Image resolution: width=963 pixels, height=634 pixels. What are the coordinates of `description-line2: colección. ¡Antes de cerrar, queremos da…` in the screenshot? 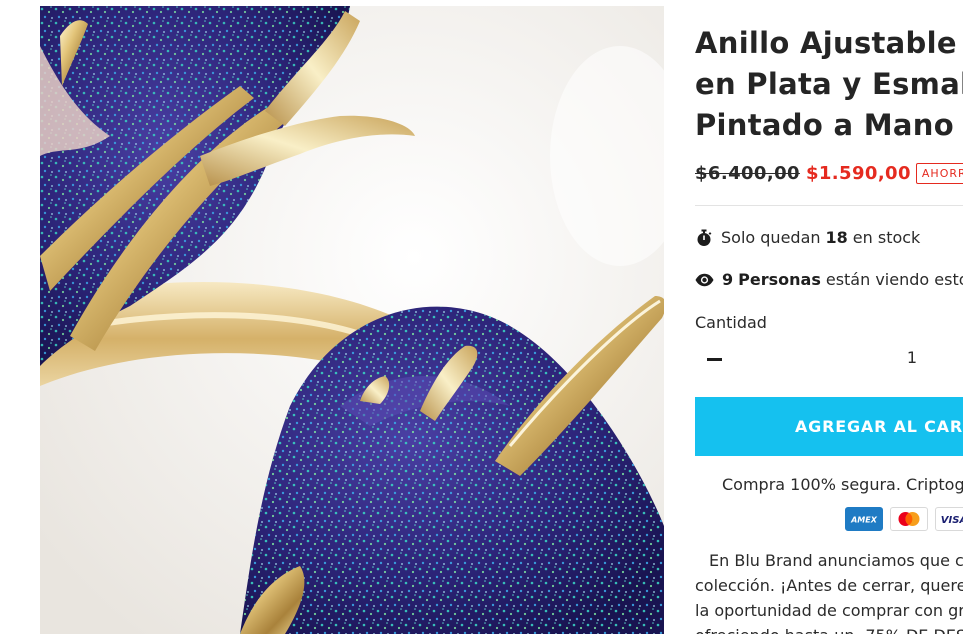 It's located at (829, 585).